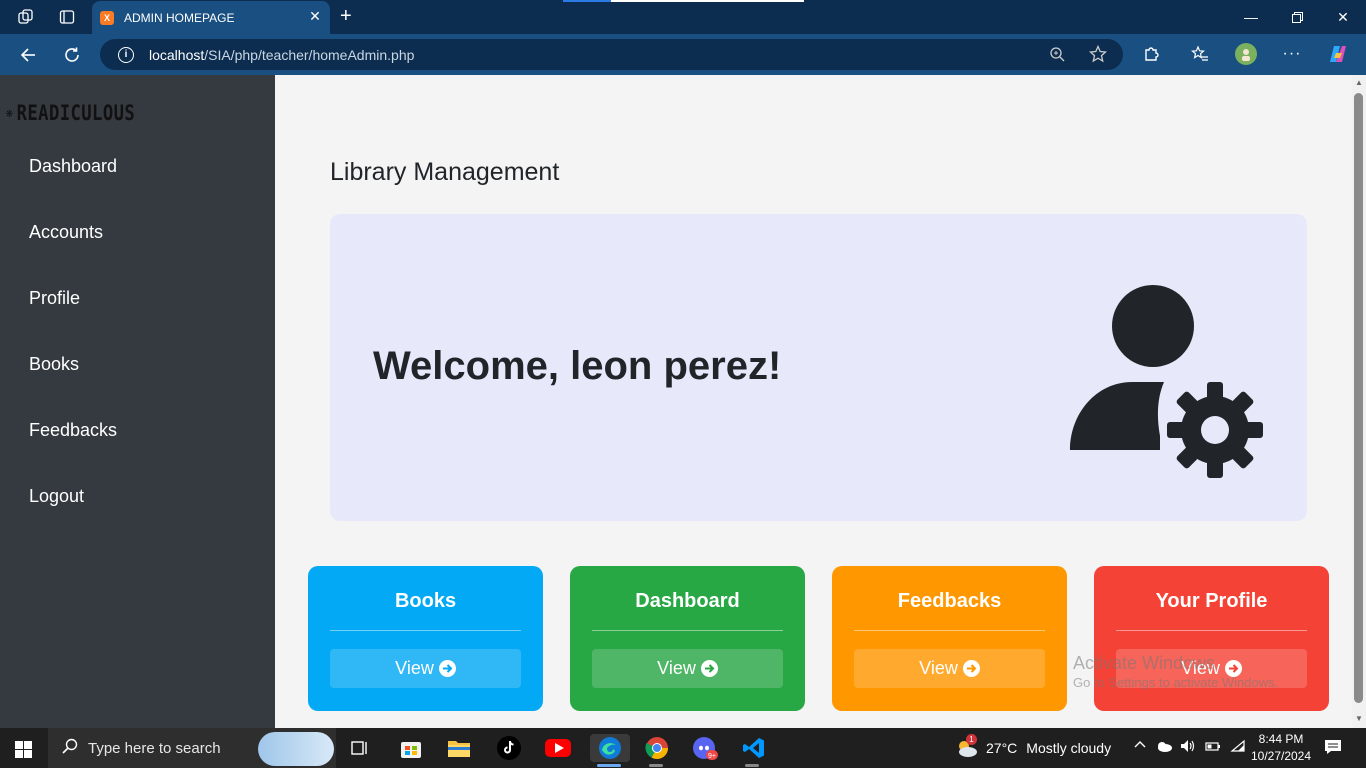 The height and width of the screenshot is (768, 1366). I want to click on weather-badge: 1, so click(971, 739).